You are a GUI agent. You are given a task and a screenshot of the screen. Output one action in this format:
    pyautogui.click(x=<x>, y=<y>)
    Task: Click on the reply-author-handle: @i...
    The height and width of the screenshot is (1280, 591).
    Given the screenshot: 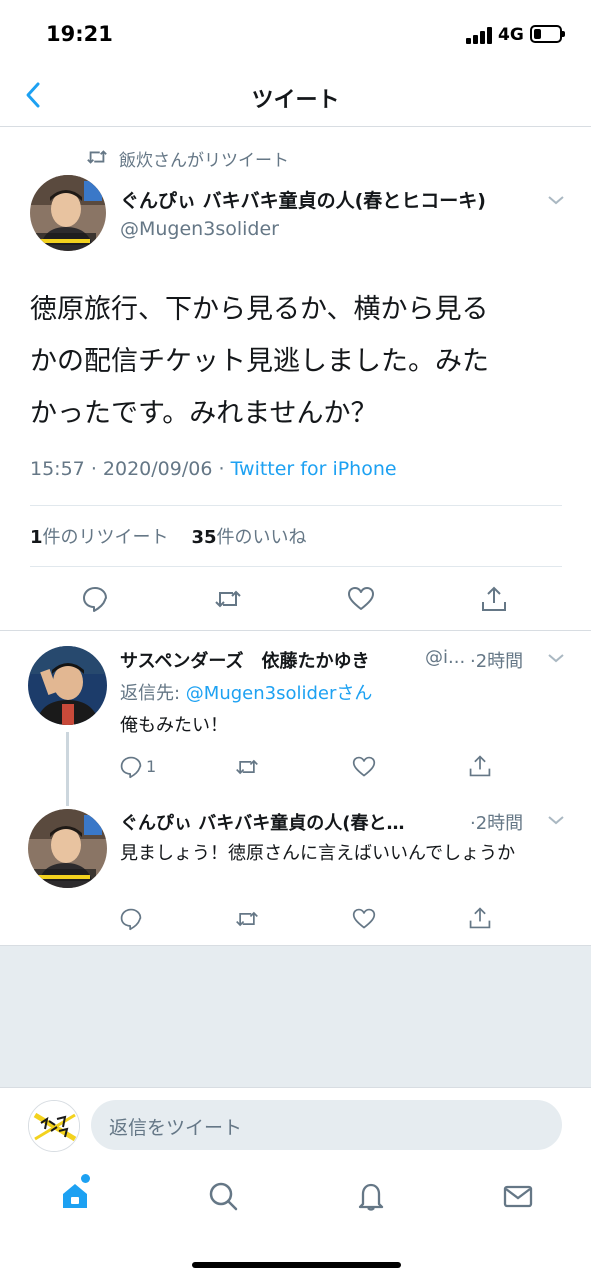 What is the action you would take?
    pyautogui.click(x=445, y=657)
    